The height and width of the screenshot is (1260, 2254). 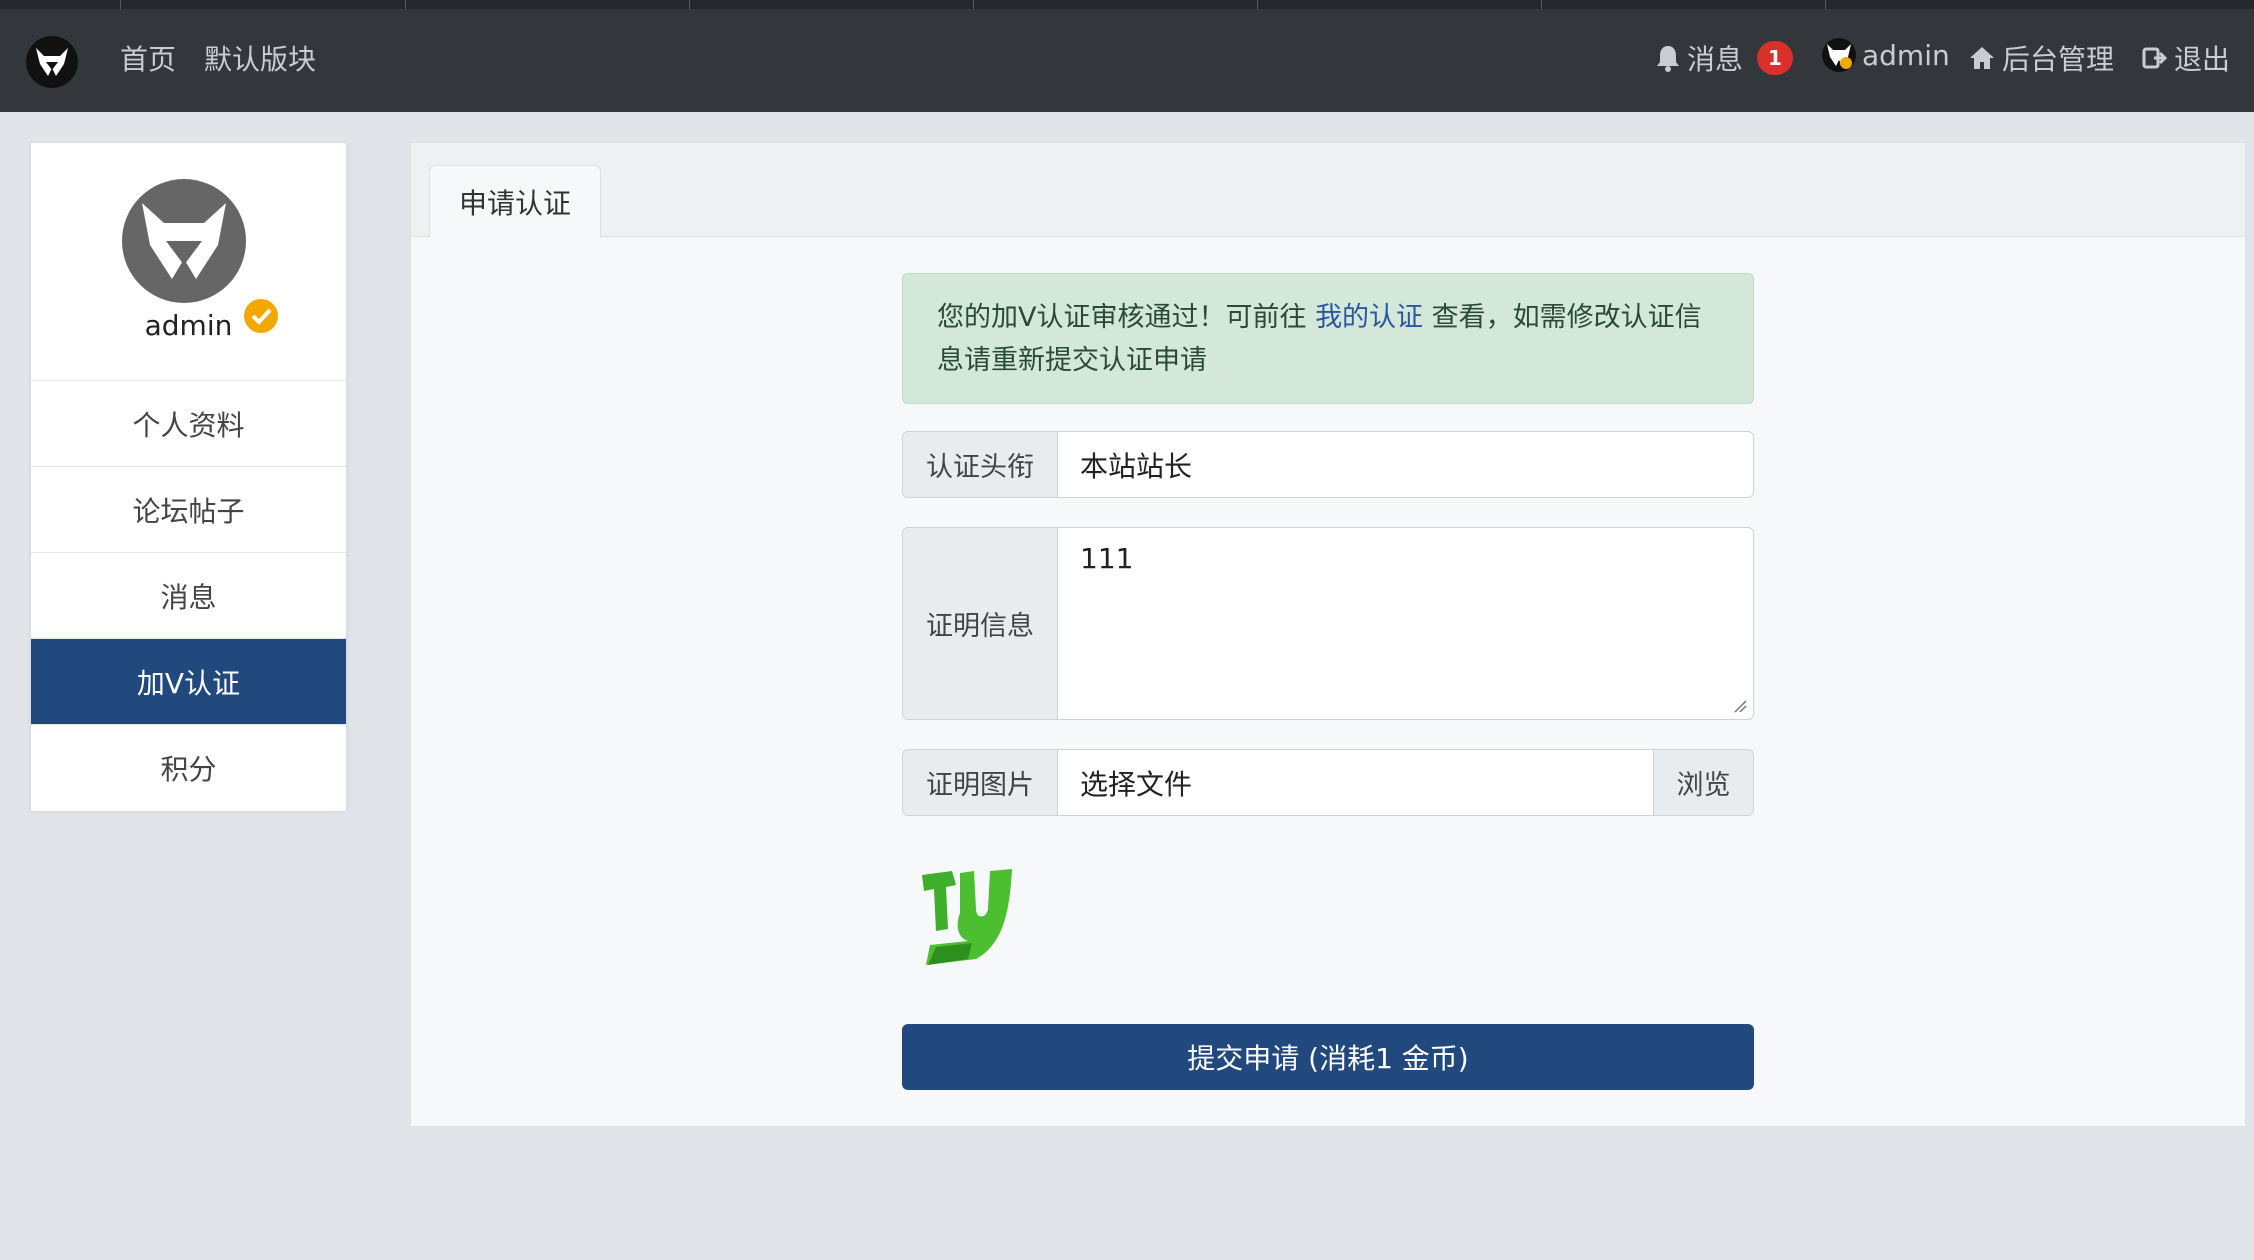 I want to click on bell-icon, so click(x=1668, y=59).